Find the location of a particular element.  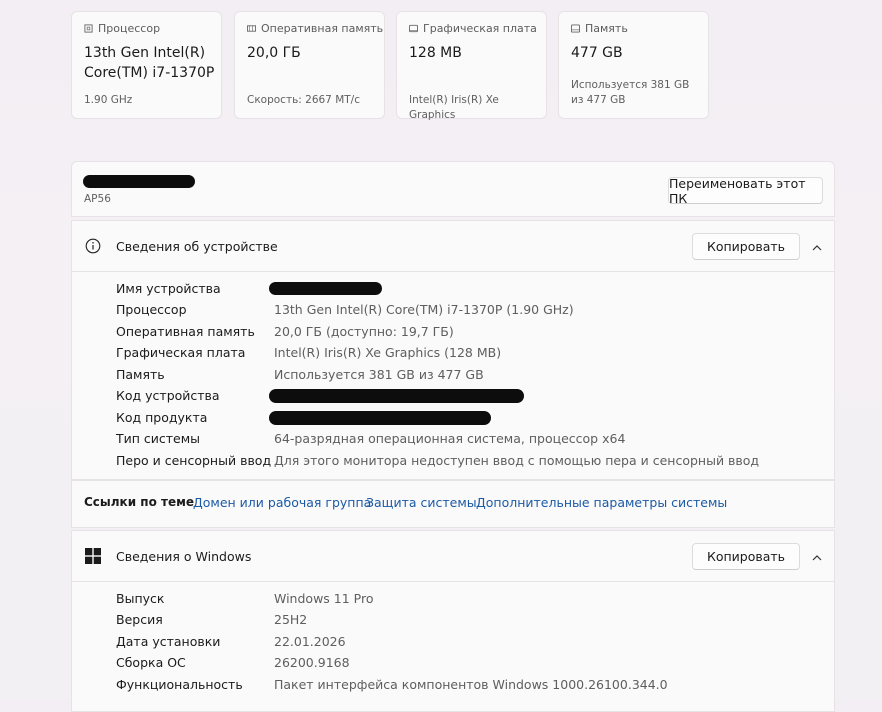

spec-row: Память Используется 381 GB из 477 GB is located at coordinates (300, 374).